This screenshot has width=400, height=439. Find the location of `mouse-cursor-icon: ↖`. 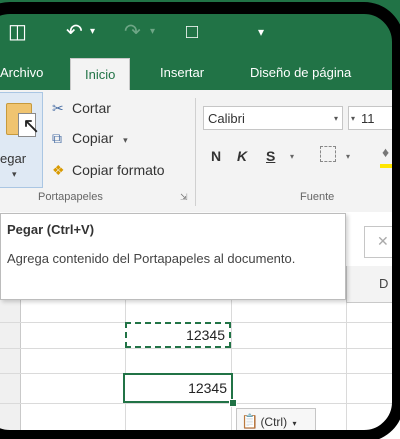

mouse-cursor-icon: ↖ is located at coordinates (31, 125).